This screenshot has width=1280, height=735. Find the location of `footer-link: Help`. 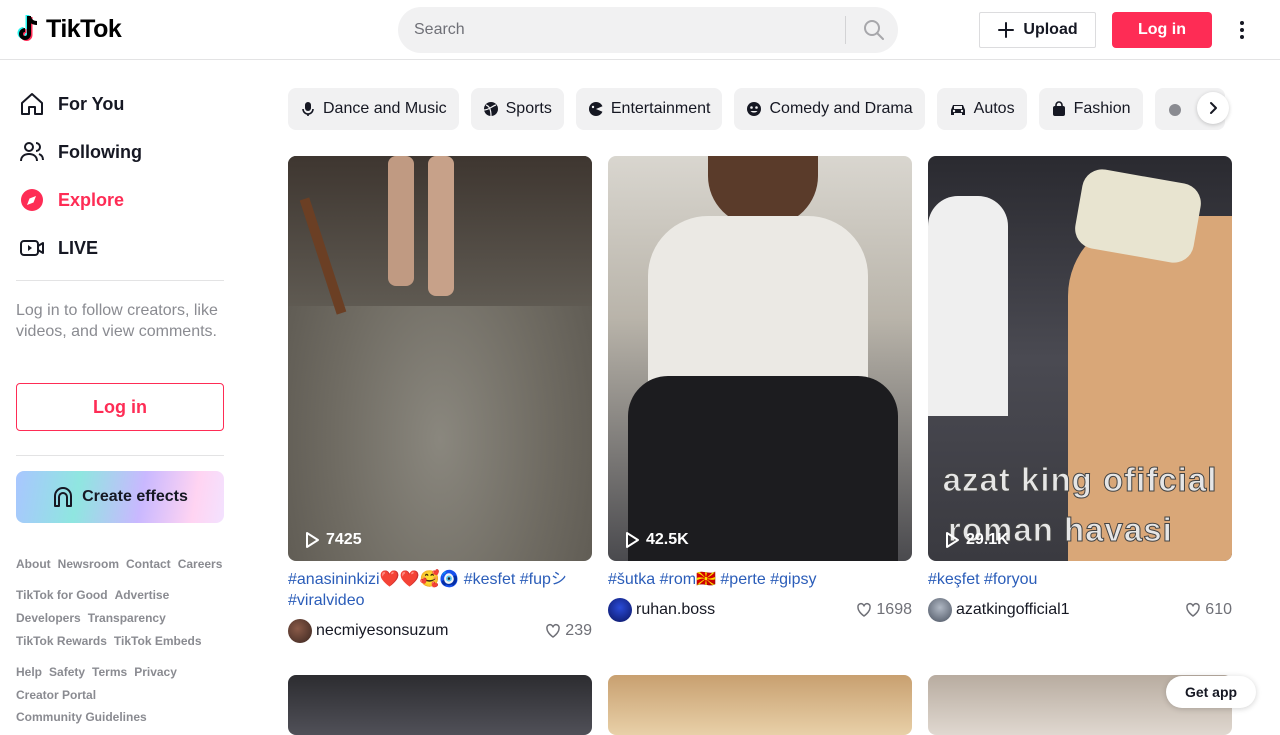

footer-link: Help is located at coordinates (29, 672).